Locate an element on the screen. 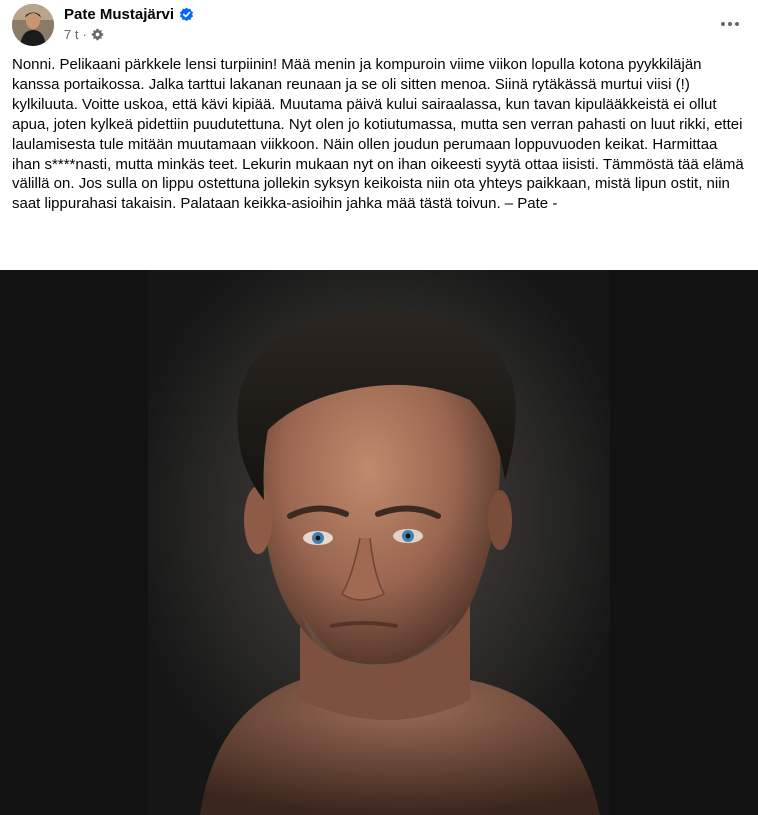  author-name: Pate Mustajärvi is located at coordinates (119, 14).